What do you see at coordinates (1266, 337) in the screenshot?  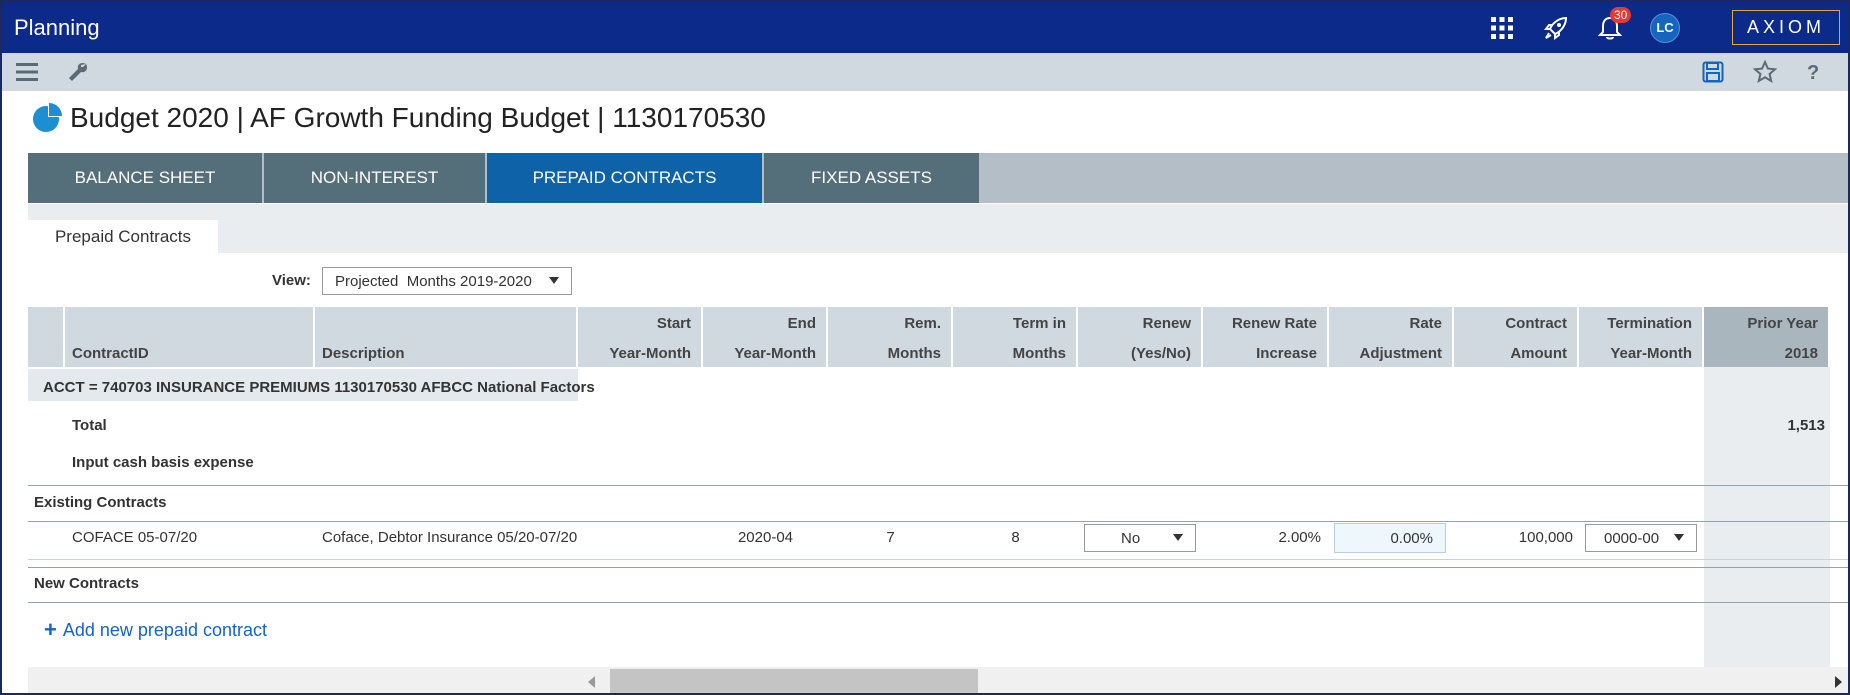 I see `header-renew-rate: Renew Rate Increase` at bounding box center [1266, 337].